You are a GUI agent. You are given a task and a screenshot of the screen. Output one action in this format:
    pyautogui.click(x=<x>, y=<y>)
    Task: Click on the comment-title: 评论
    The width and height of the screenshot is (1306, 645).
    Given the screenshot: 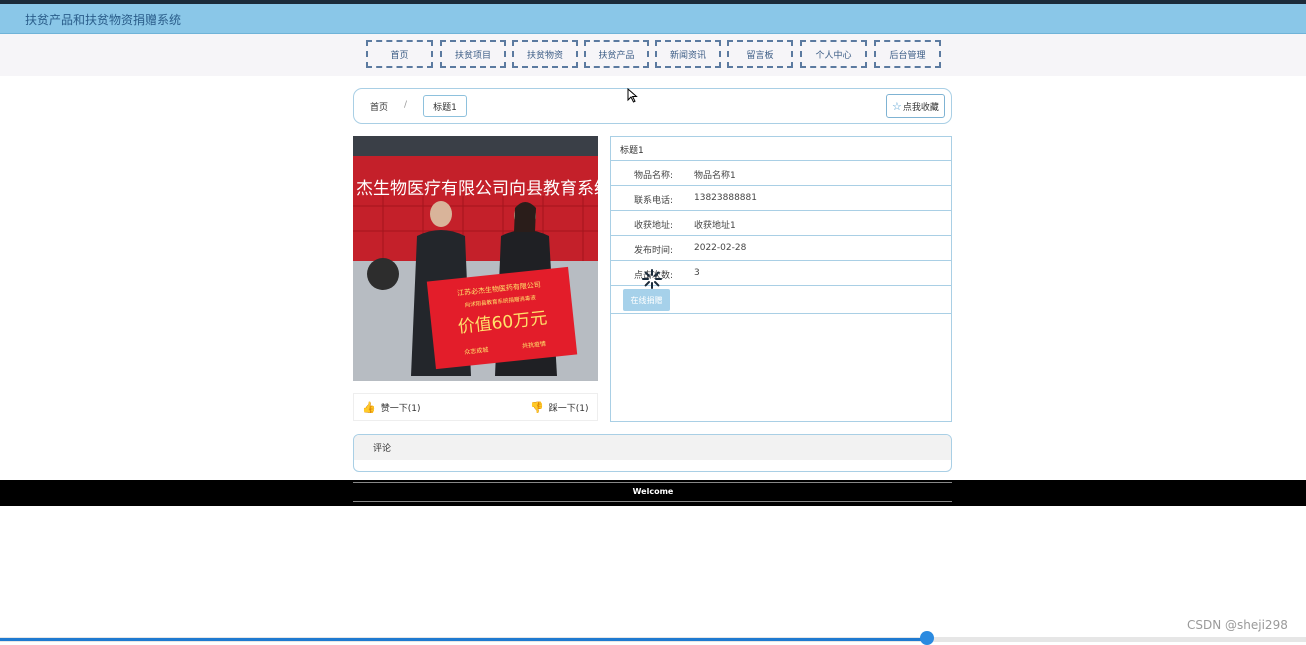 What is the action you would take?
    pyautogui.click(x=652, y=447)
    